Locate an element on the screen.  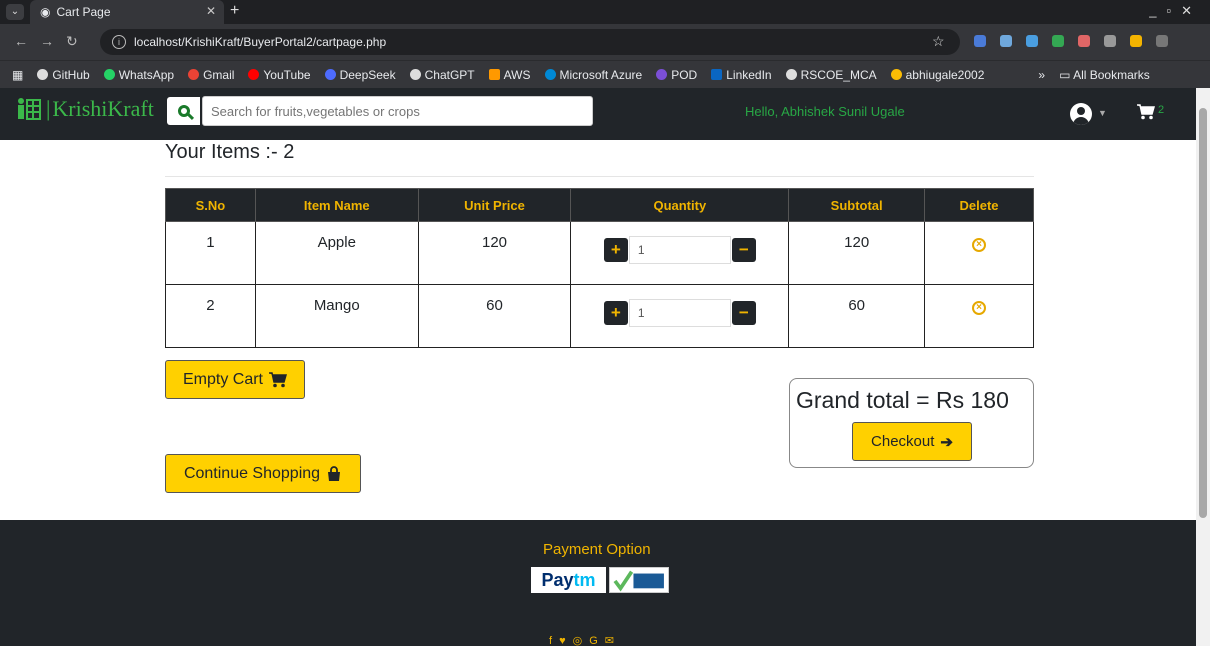
brand-name: KrishiKraft is located at coordinates (103, 108).